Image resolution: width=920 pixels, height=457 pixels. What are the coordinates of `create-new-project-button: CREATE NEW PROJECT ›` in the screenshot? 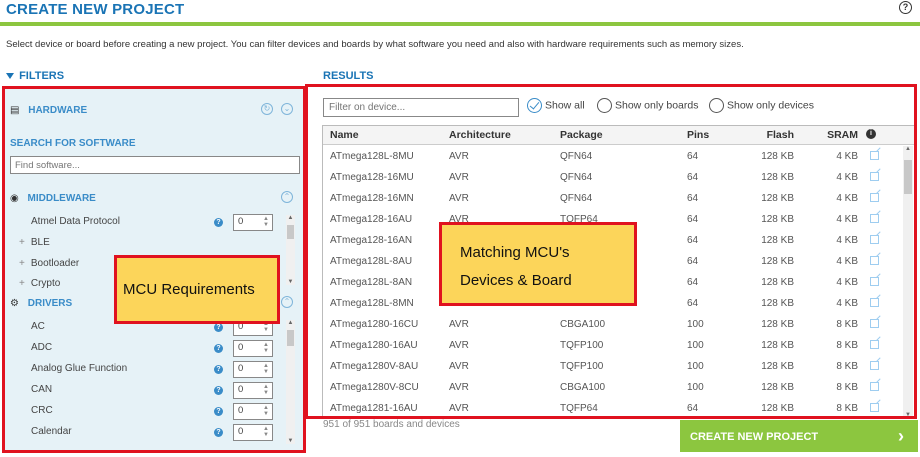 It's located at (799, 436).